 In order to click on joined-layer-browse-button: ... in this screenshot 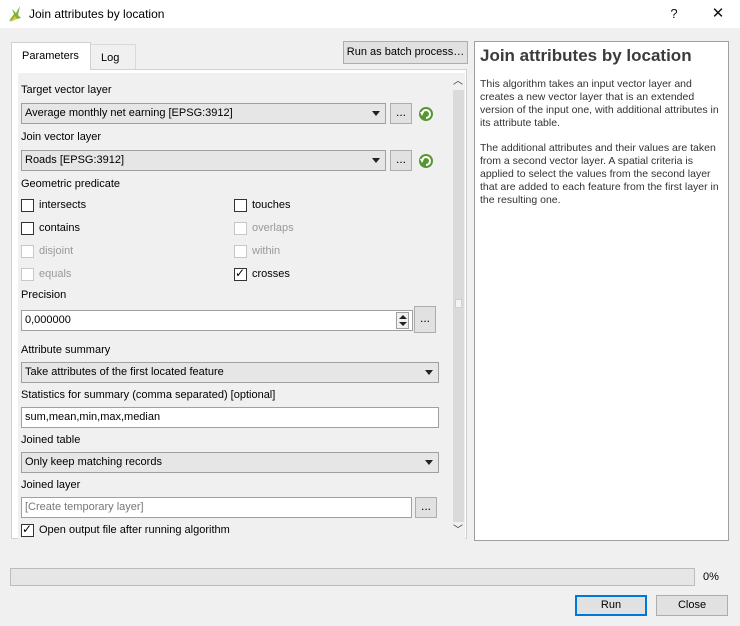, I will do `click(426, 507)`.